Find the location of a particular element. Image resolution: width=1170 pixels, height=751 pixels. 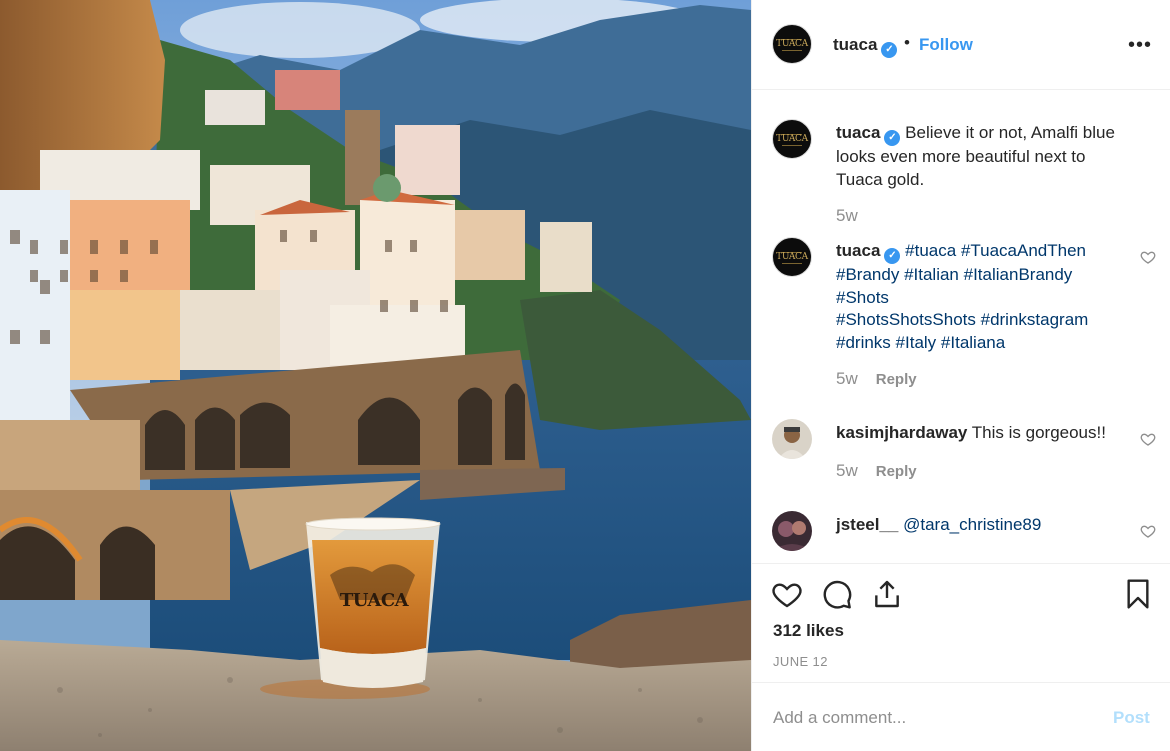

username: tuaca is located at coordinates (855, 44).